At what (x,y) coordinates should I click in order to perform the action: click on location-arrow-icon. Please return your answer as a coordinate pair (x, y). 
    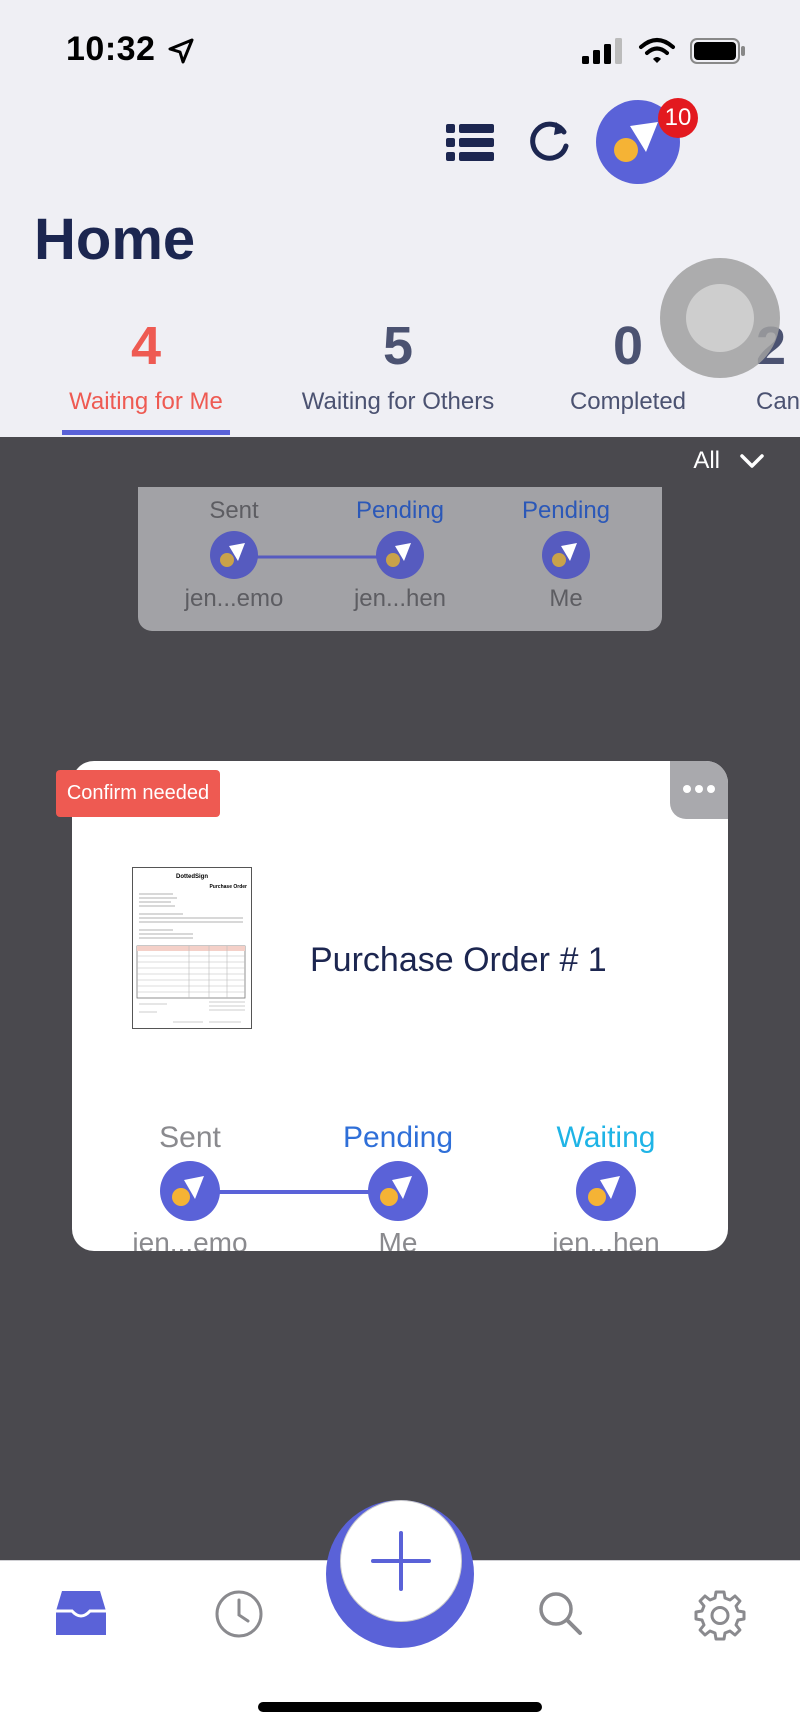
    Looking at the image, I should click on (181, 51).